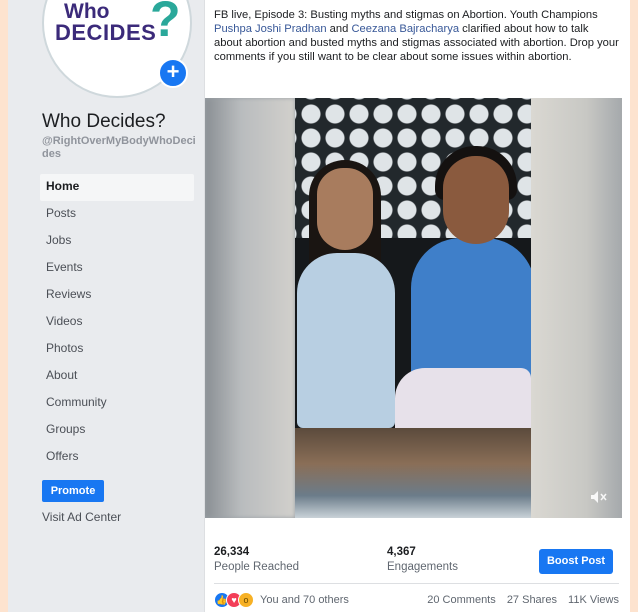 The image size is (638, 612). I want to click on right-column-edge, so click(626, 306).